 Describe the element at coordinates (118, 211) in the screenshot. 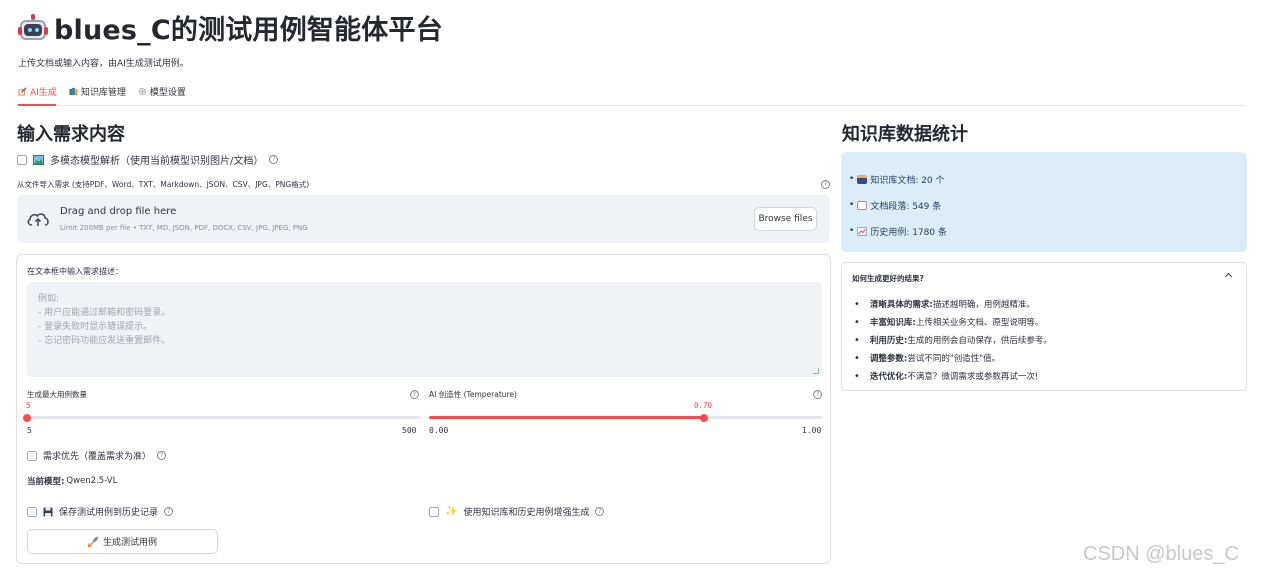

I see `uploader-title: Drag and drop file here` at that location.